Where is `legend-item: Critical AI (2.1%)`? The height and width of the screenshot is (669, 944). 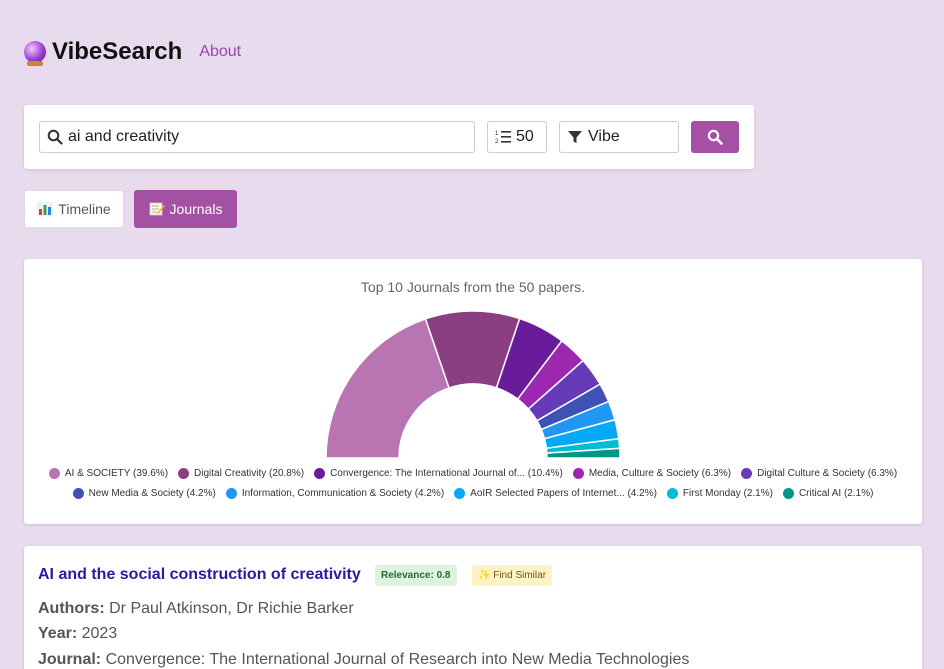
legend-item: Critical AI (2.1%) is located at coordinates (828, 493).